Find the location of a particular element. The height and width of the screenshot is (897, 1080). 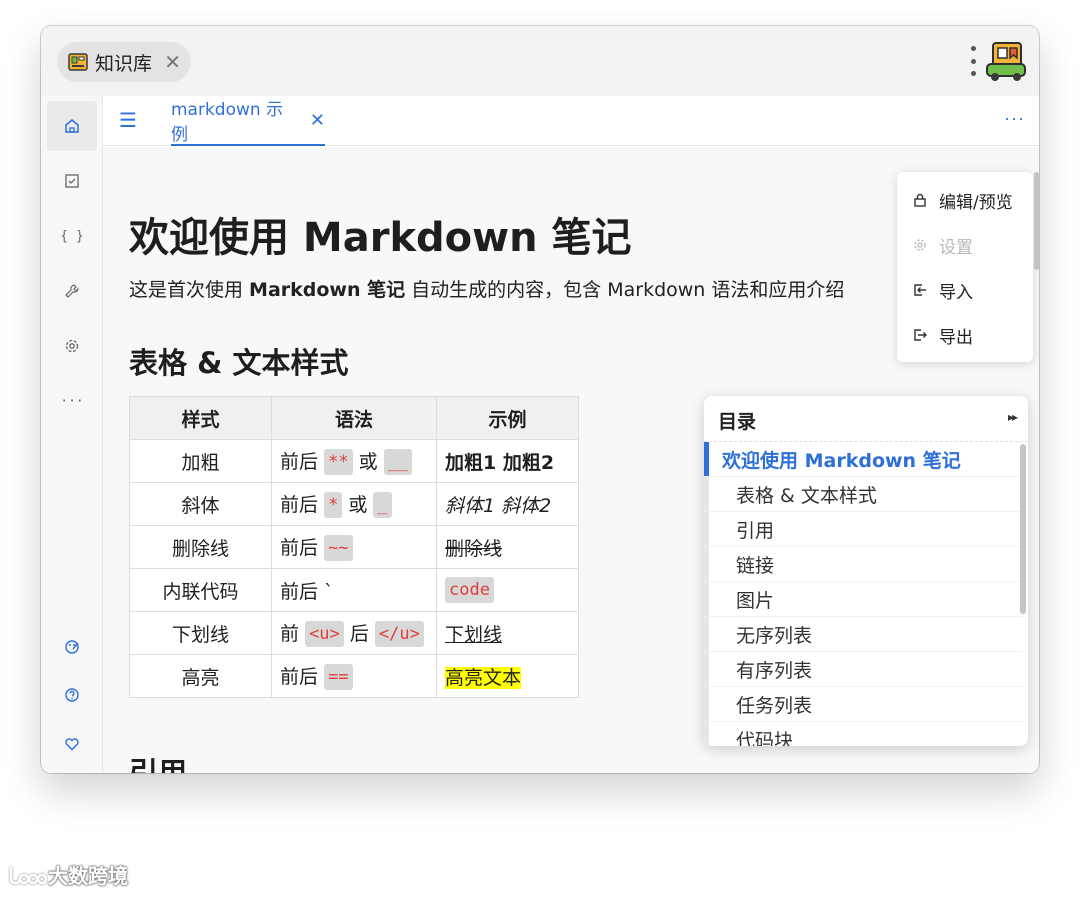

menu-item-label: 导入 is located at coordinates (956, 292).